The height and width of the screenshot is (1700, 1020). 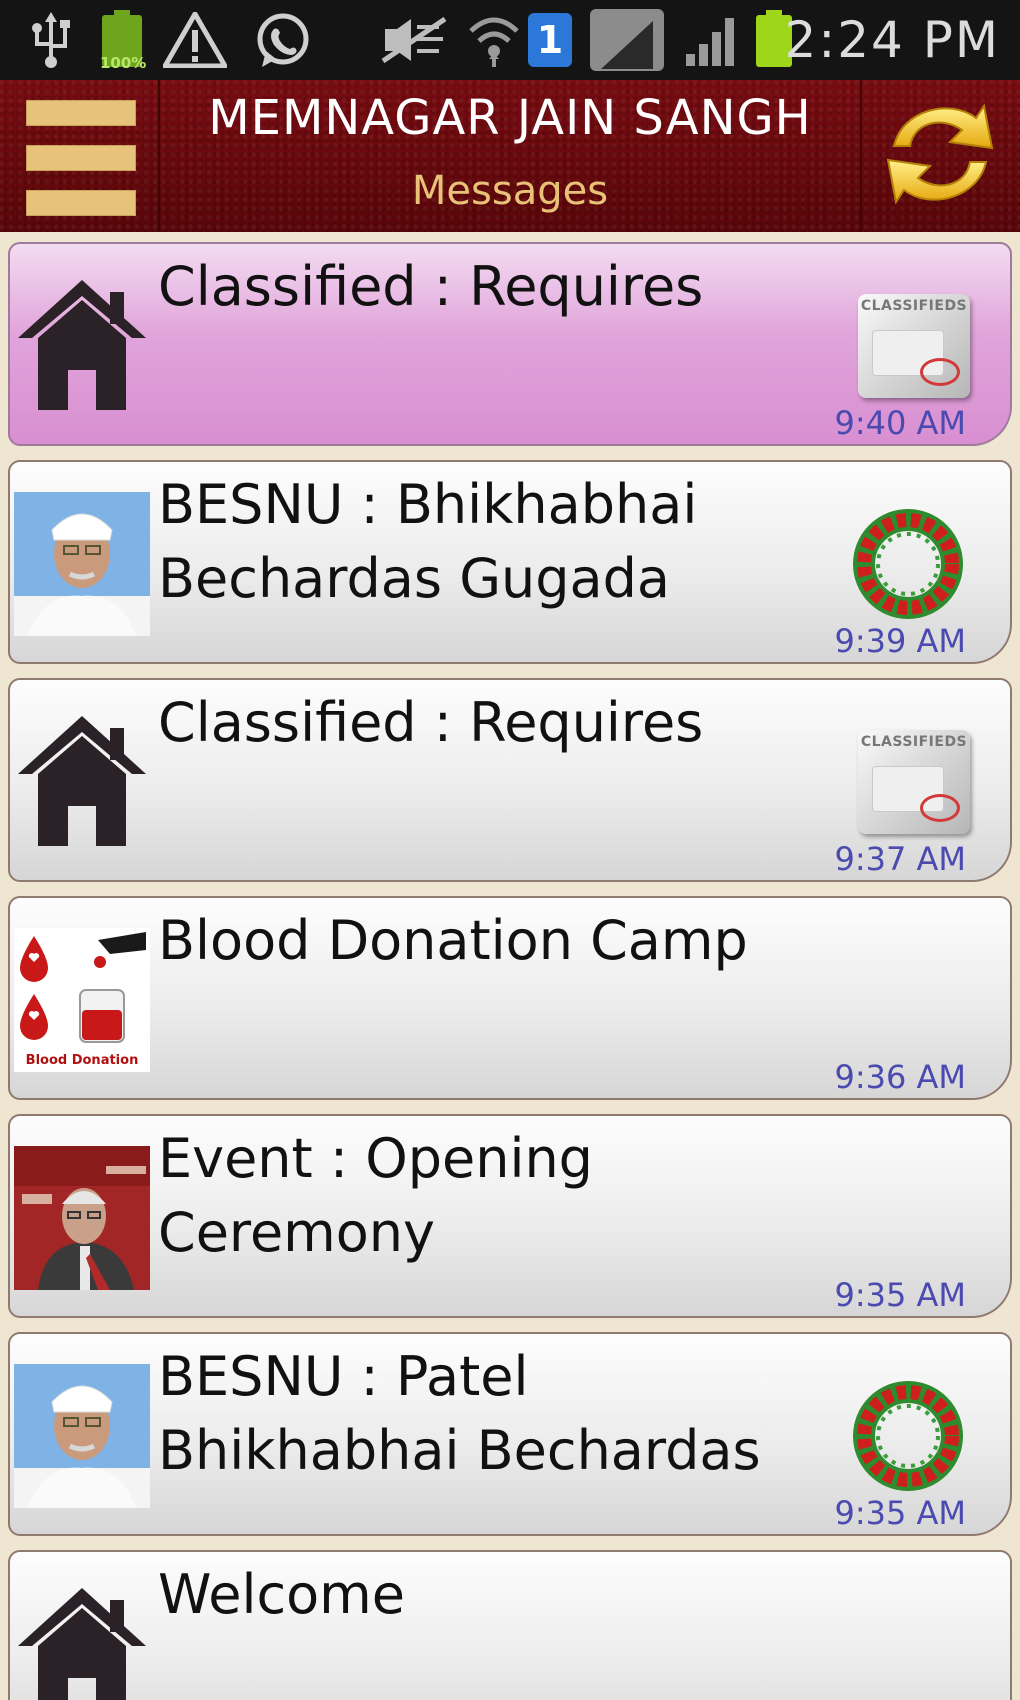 What do you see at coordinates (122, 41) in the screenshot?
I see `battery-icon: 100%` at bounding box center [122, 41].